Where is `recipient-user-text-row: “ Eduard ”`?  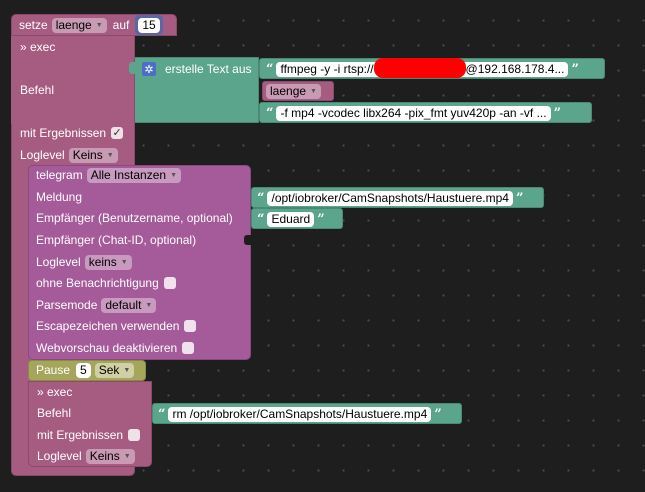
recipient-user-text-row: “ Eduard ” is located at coordinates (291, 219).